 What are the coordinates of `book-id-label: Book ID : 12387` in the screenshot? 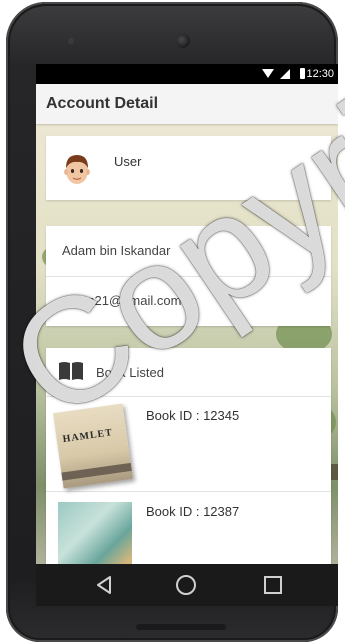 It's located at (193, 511).